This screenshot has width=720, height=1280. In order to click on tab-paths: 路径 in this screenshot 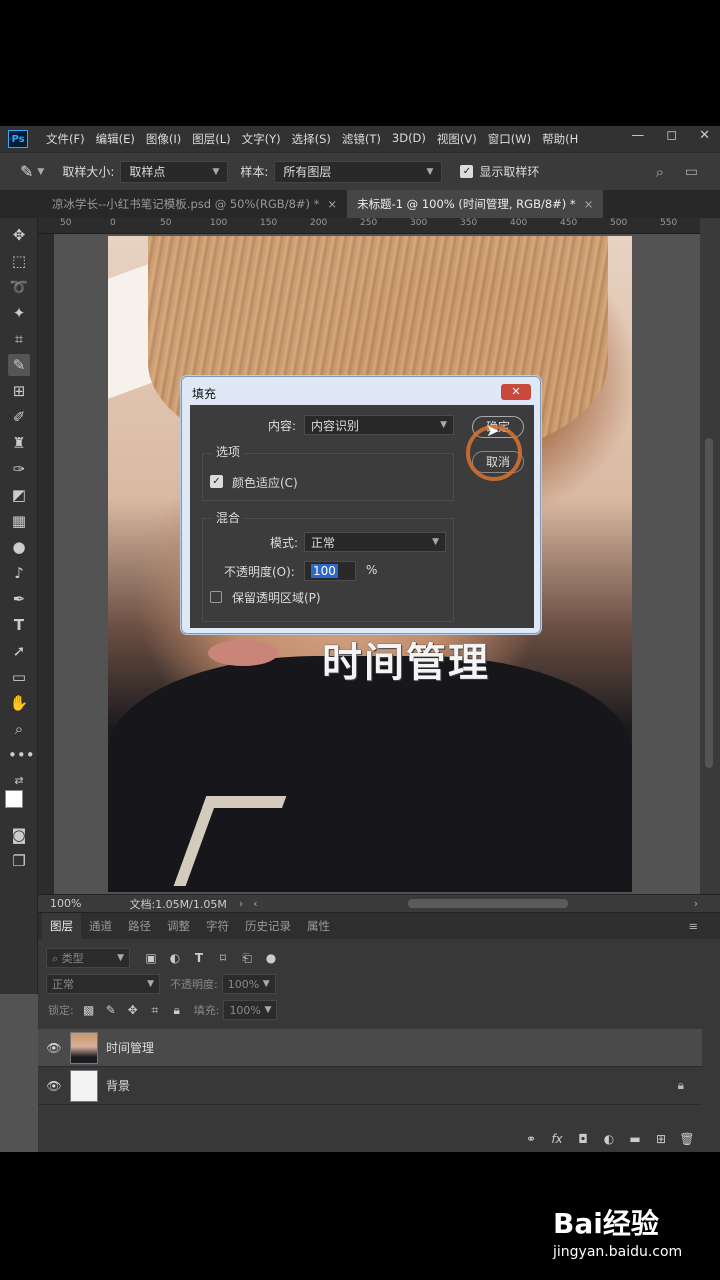, I will do `click(139, 926)`.